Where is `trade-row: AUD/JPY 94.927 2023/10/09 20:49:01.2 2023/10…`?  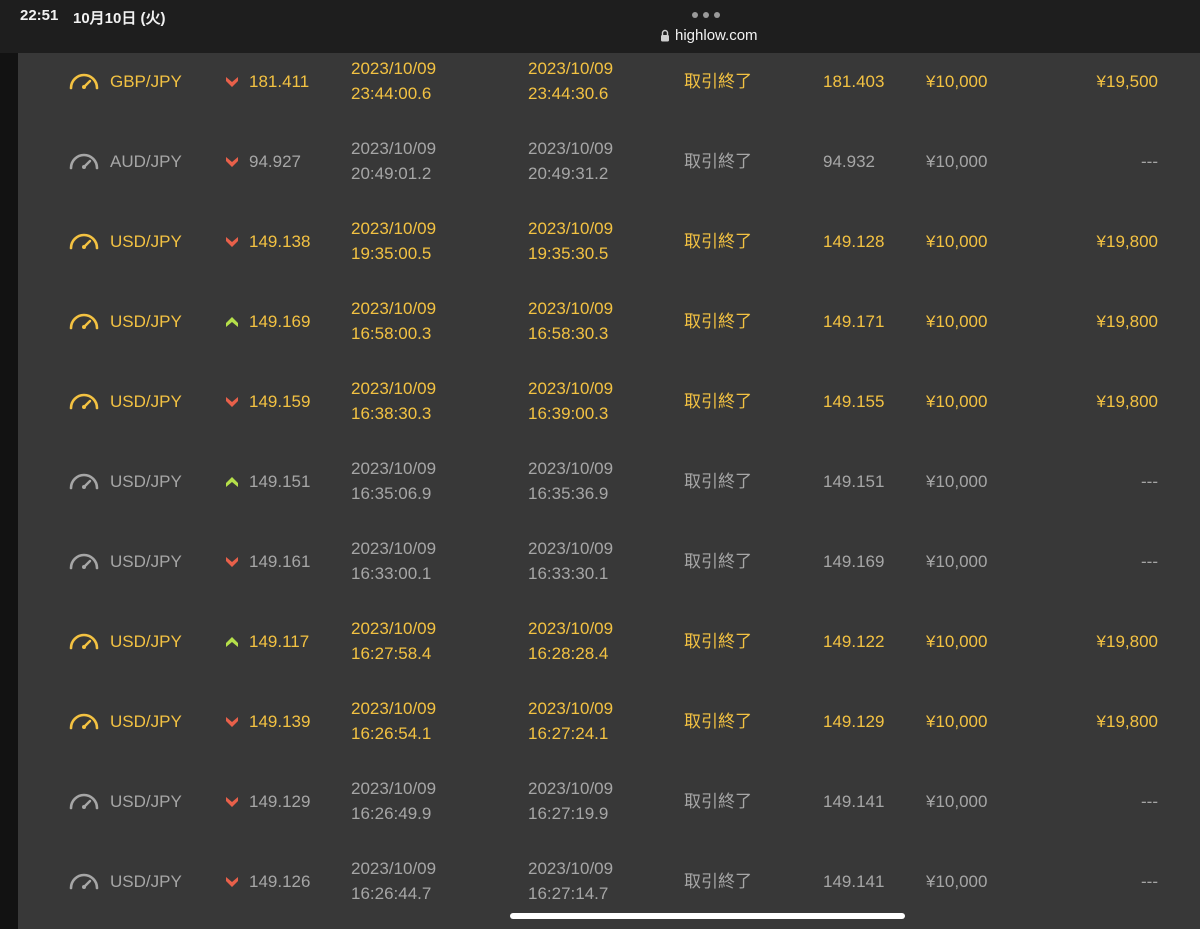 trade-row: AUD/JPY 94.927 2023/10/09 20:49:01.2 2023/10… is located at coordinates (609, 161).